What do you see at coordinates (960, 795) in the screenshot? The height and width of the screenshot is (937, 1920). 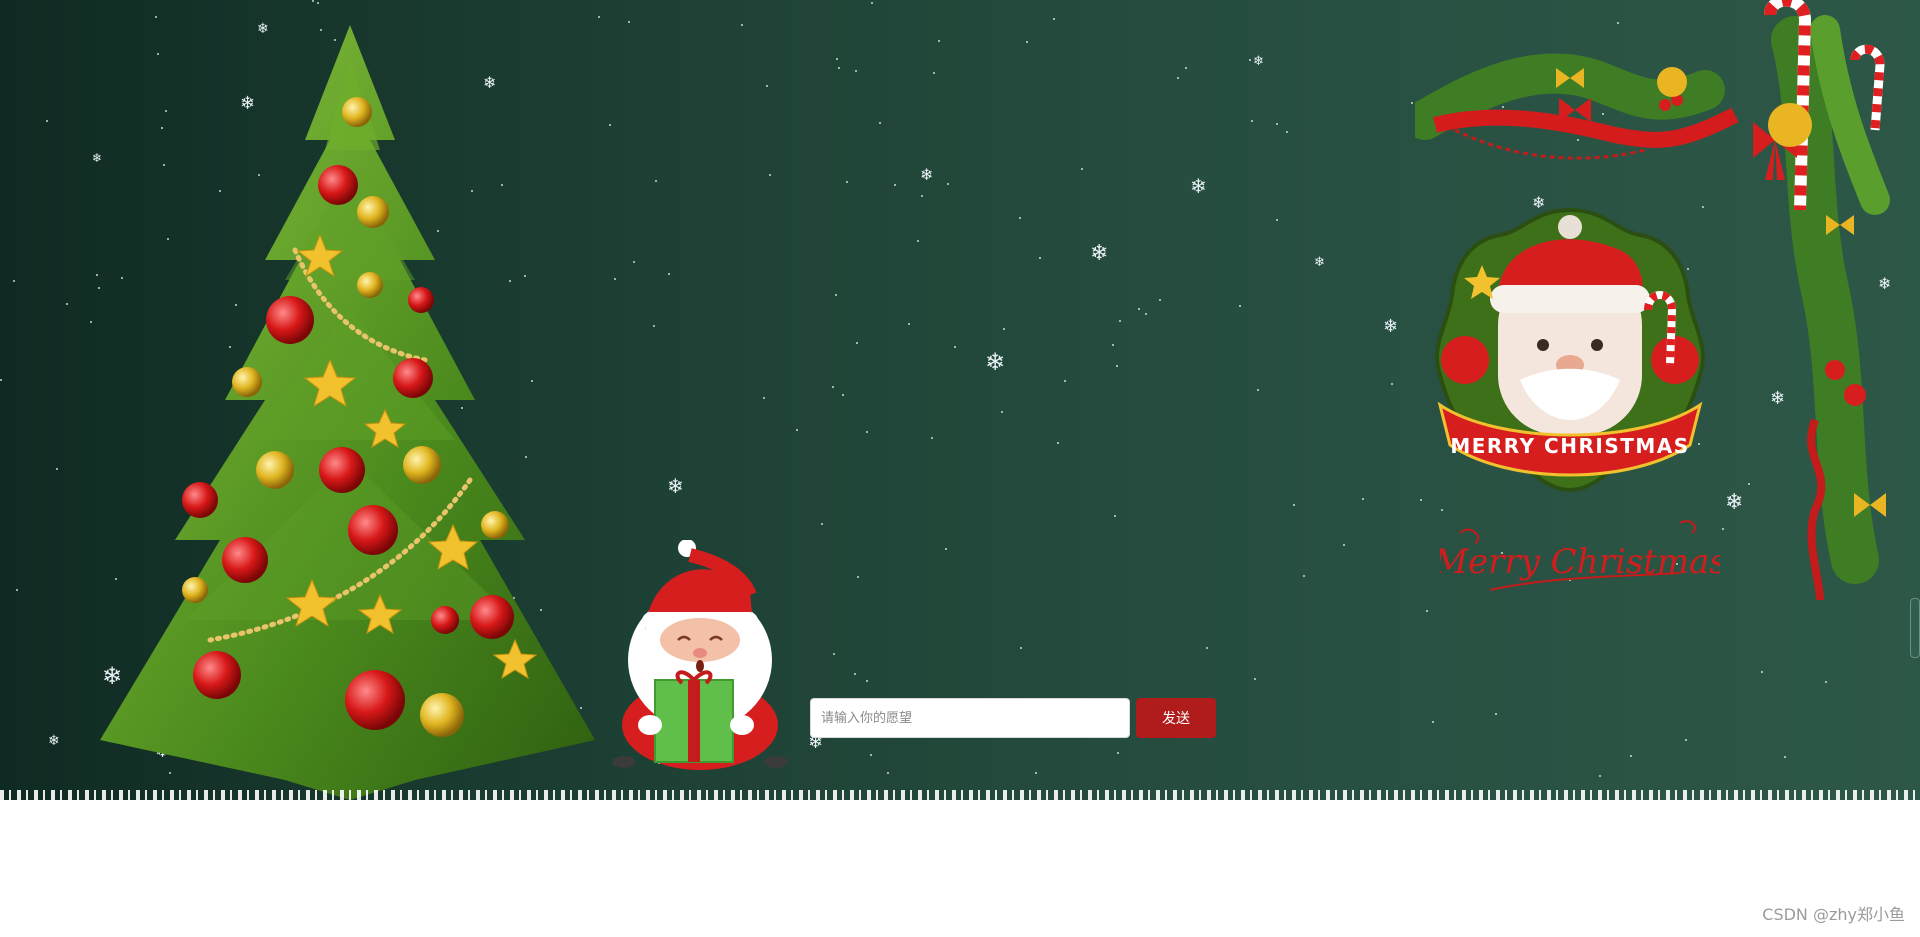 I see `snow-strip` at bounding box center [960, 795].